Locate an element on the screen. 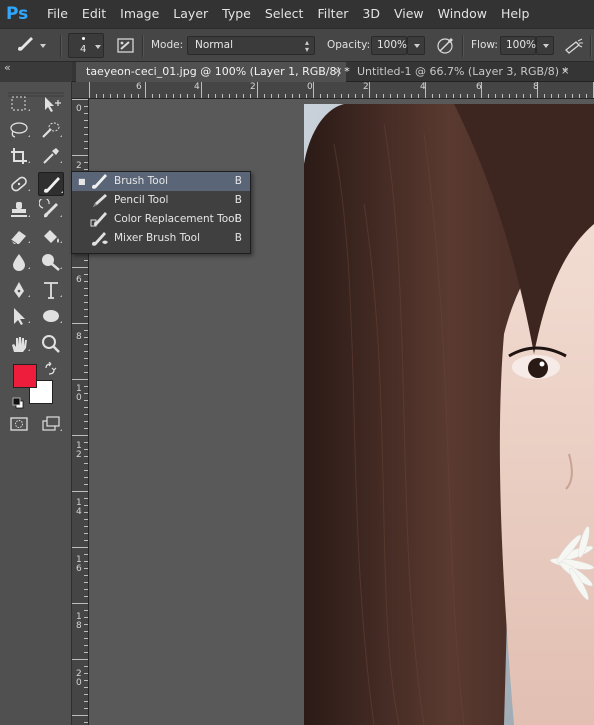  flyout-label: Brush Tool is located at coordinates (141, 181).